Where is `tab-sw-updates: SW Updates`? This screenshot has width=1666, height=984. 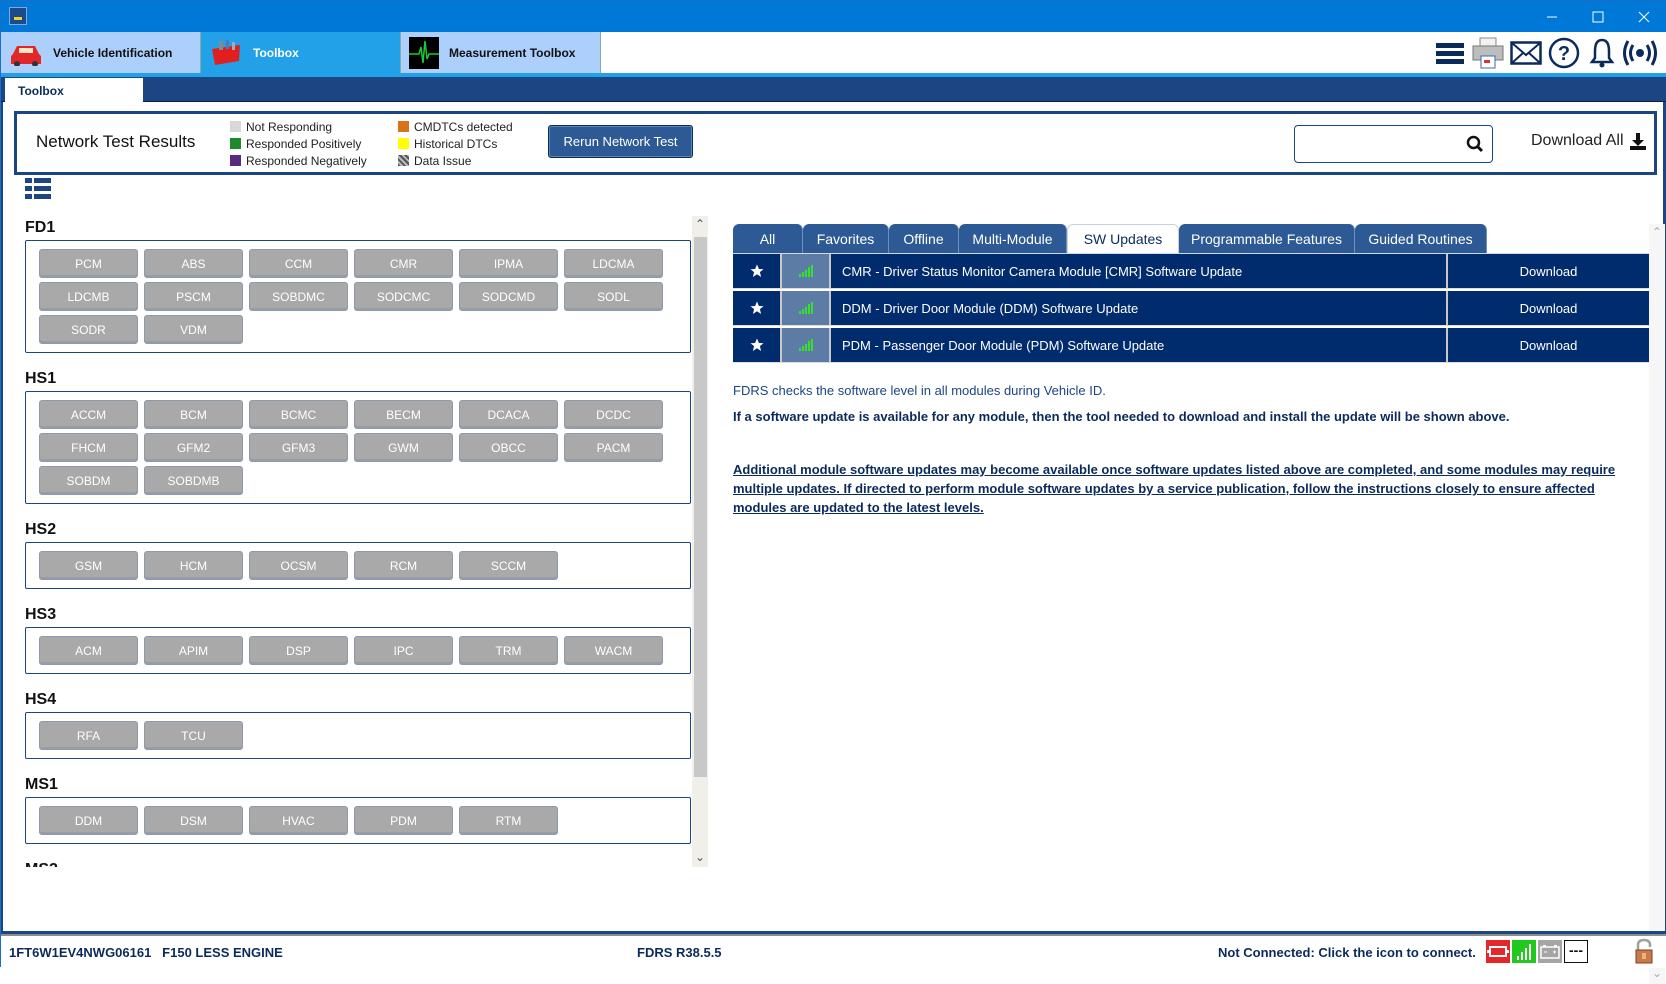 tab-sw-updates: SW Updates is located at coordinates (1123, 238).